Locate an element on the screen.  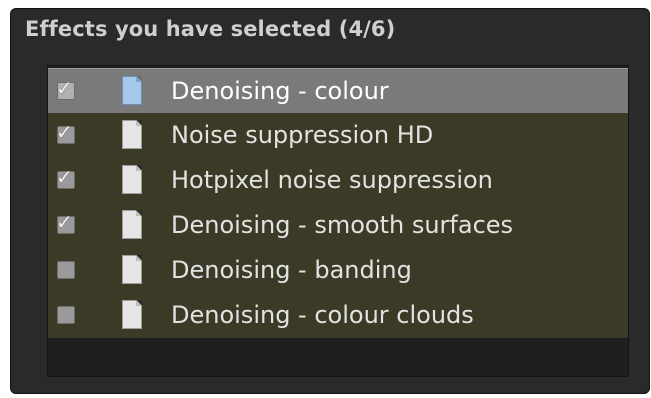
list-item-label: Hotpixel noise suppression is located at coordinates (332, 180).